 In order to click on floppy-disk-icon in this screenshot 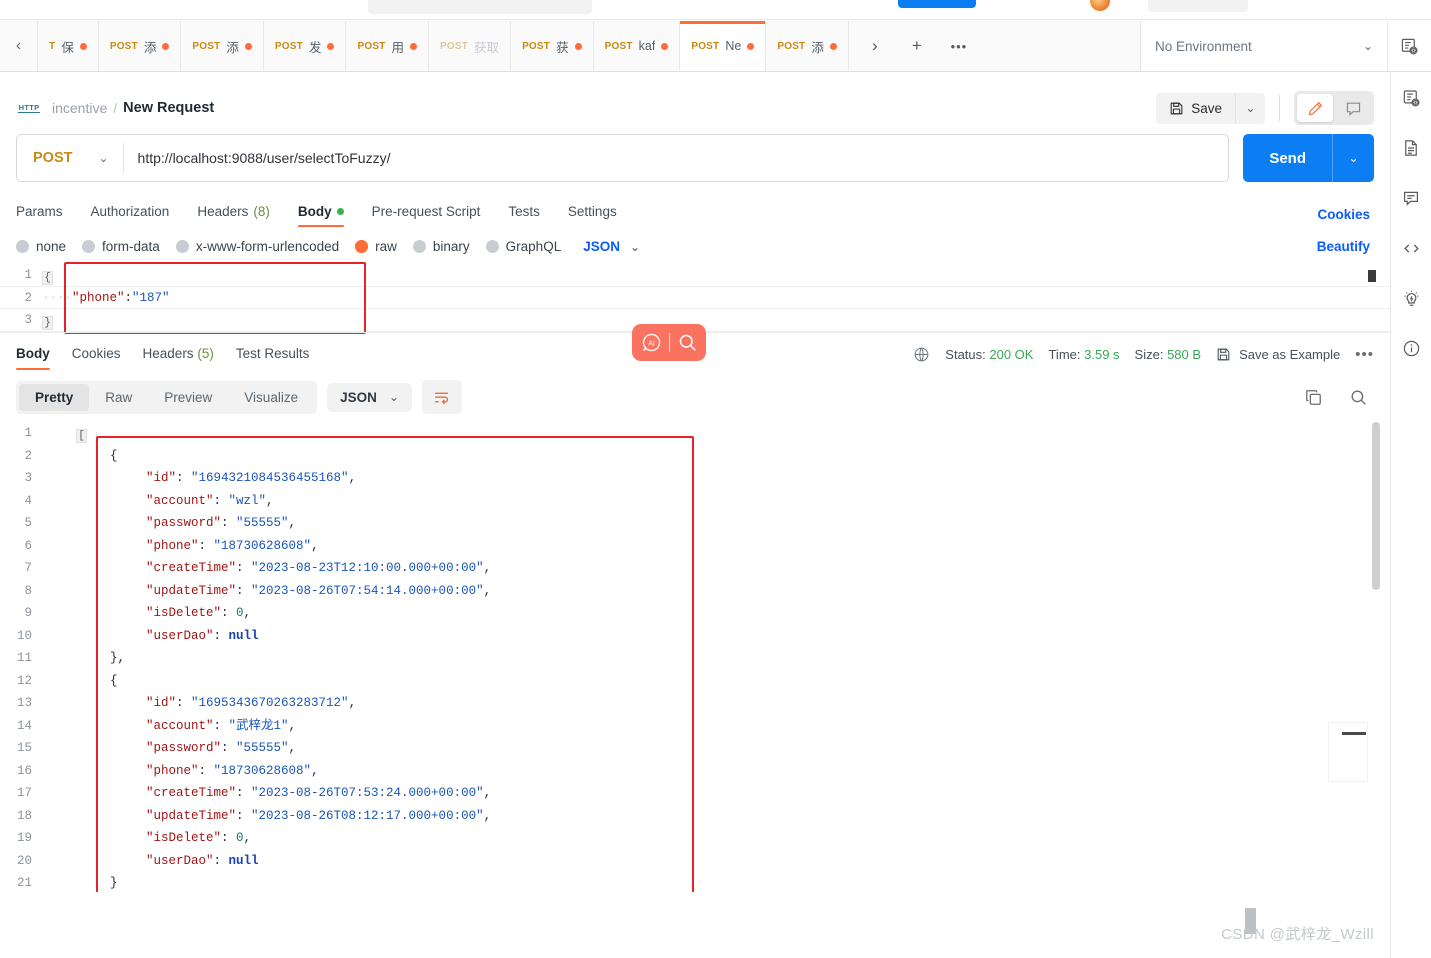, I will do `click(1176, 108)`.